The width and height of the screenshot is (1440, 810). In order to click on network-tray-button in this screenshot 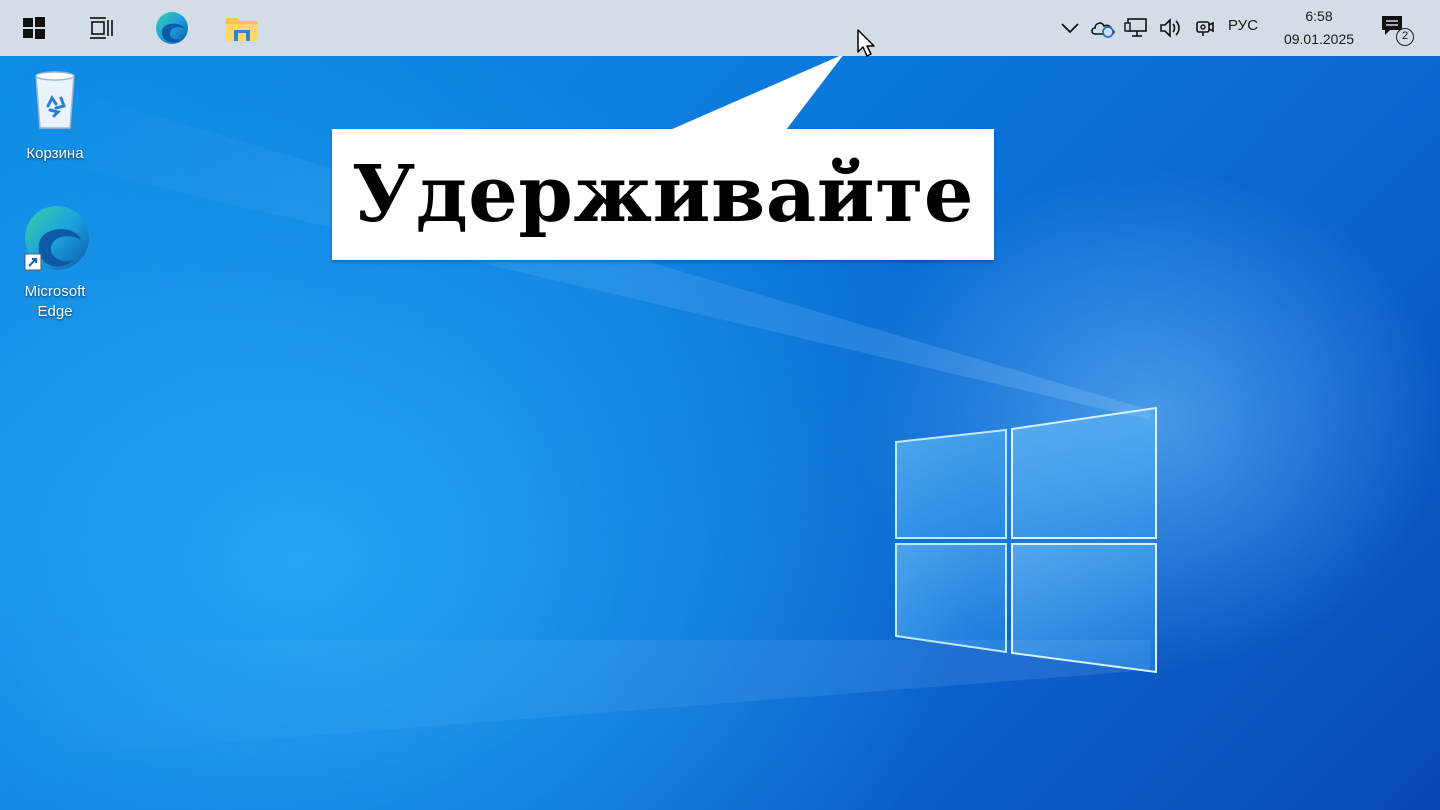, I will do `click(1137, 28)`.